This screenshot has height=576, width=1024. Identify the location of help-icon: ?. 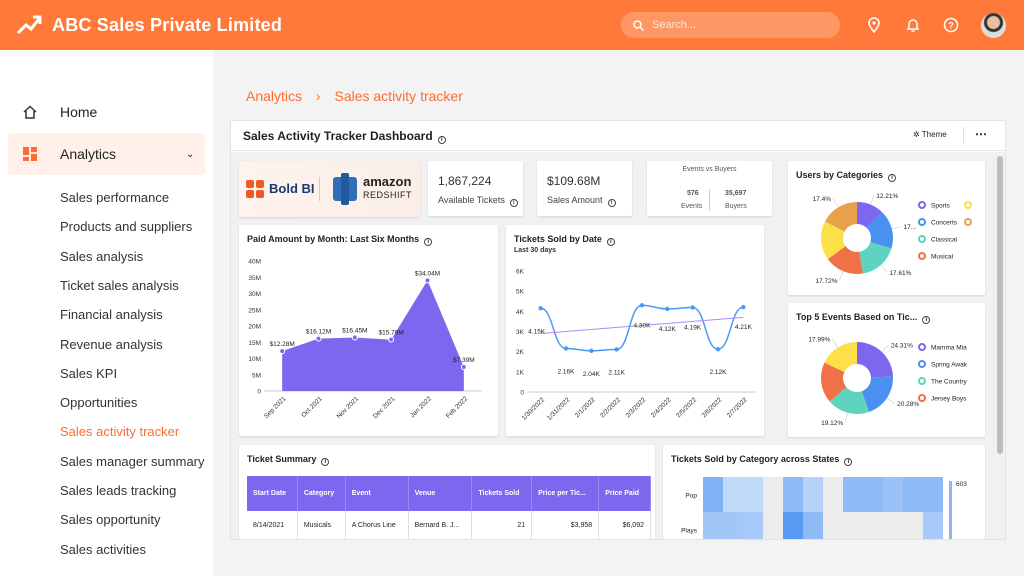
(951, 25).